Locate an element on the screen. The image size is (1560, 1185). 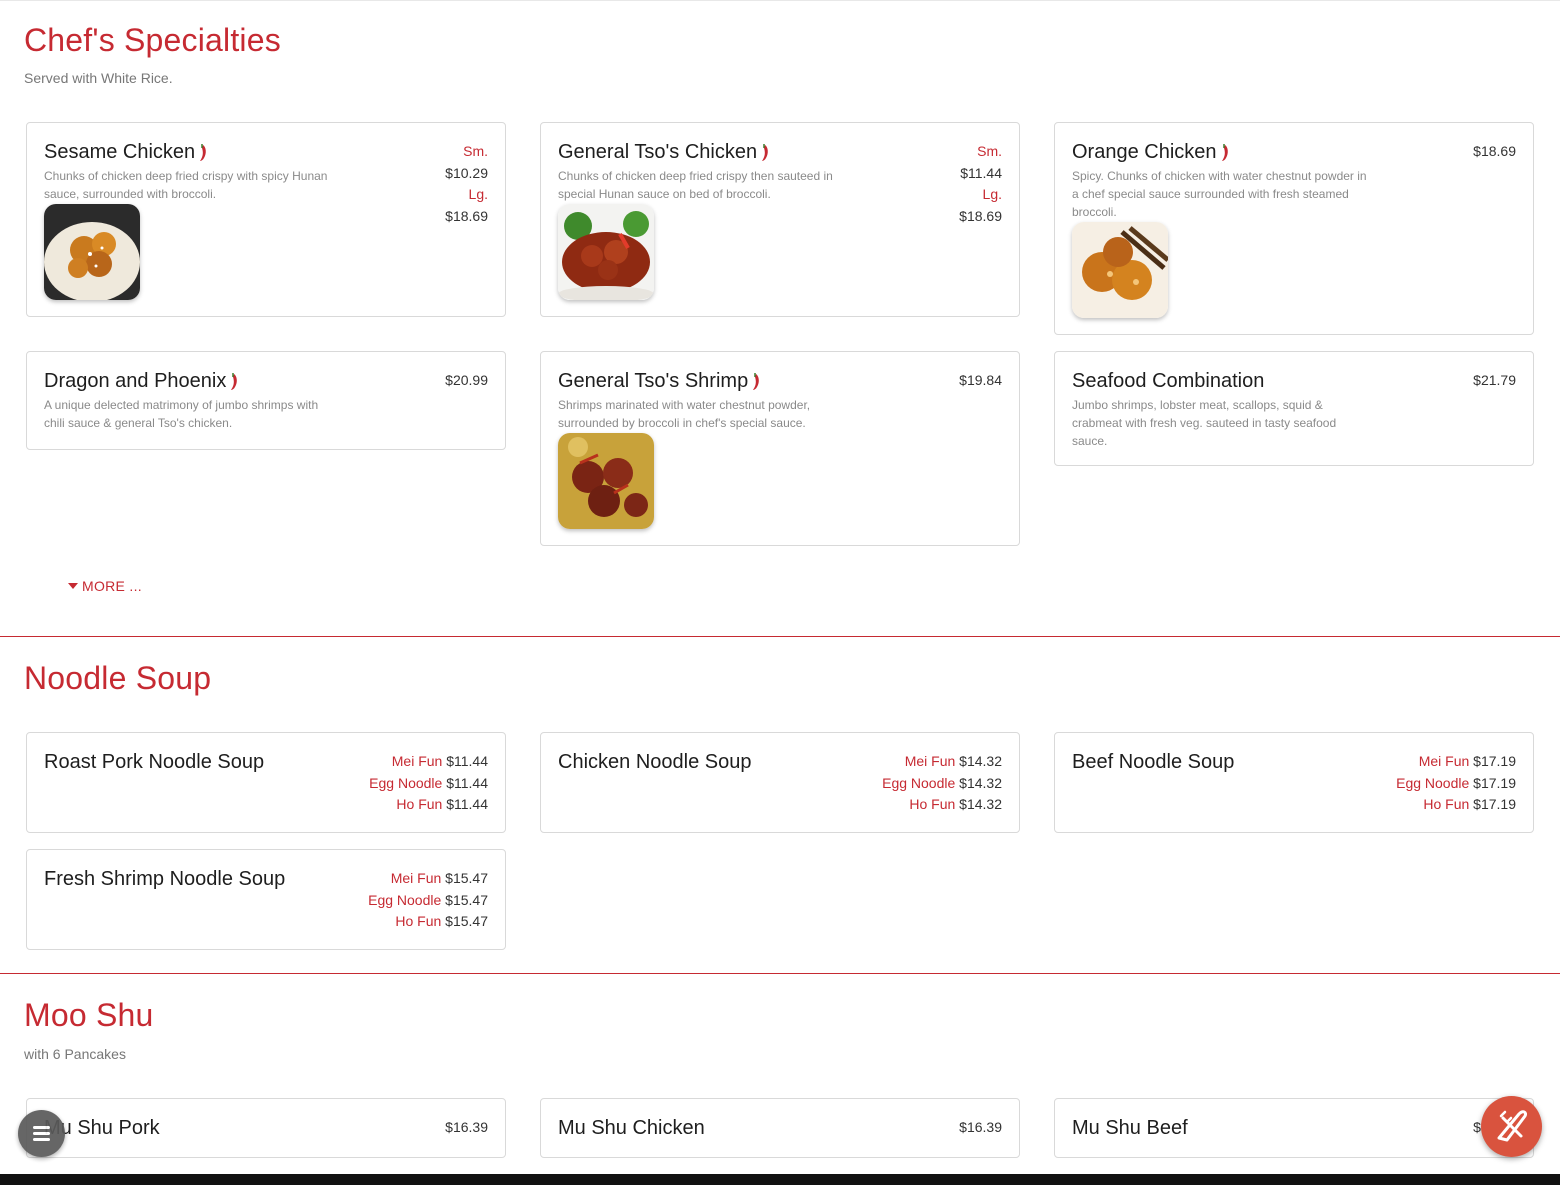
price-option: Mei Fun $17.19 is located at coordinates (1456, 762).